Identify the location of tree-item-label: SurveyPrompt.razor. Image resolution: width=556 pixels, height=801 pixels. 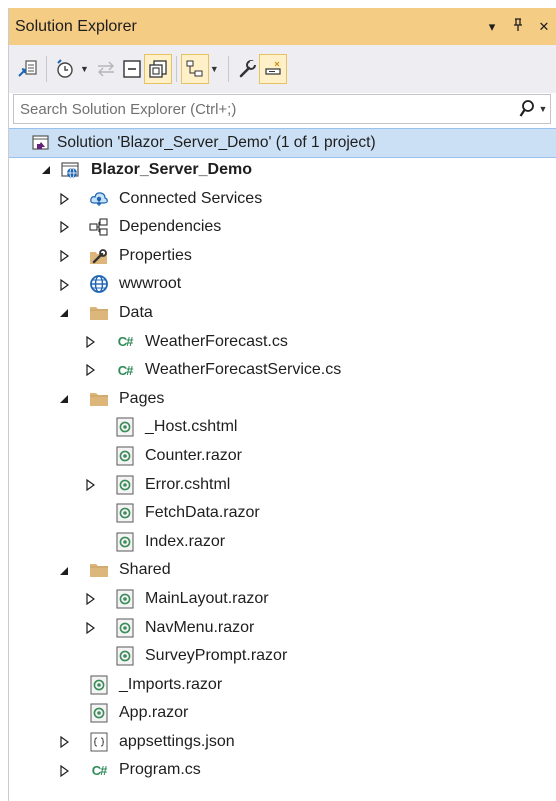
(216, 656).